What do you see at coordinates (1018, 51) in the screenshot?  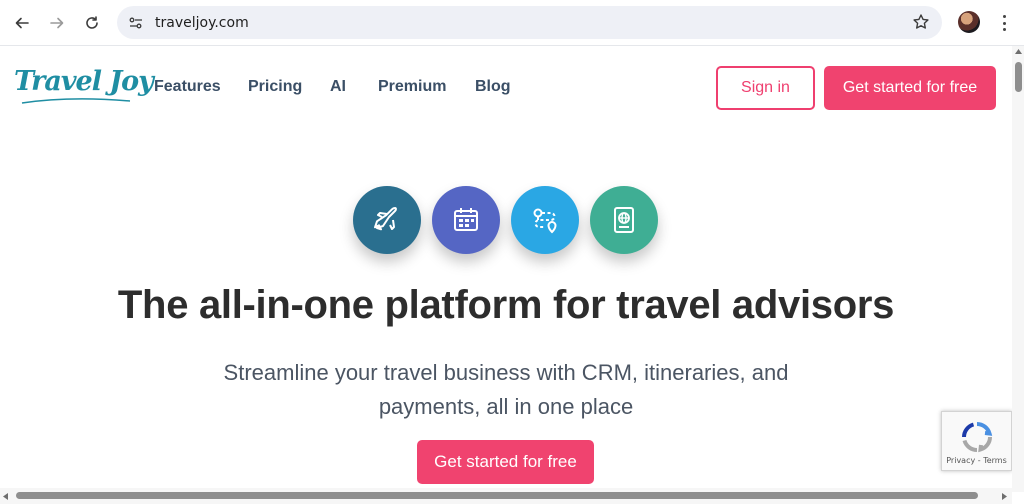 I see `scroll-up-icon` at bounding box center [1018, 51].